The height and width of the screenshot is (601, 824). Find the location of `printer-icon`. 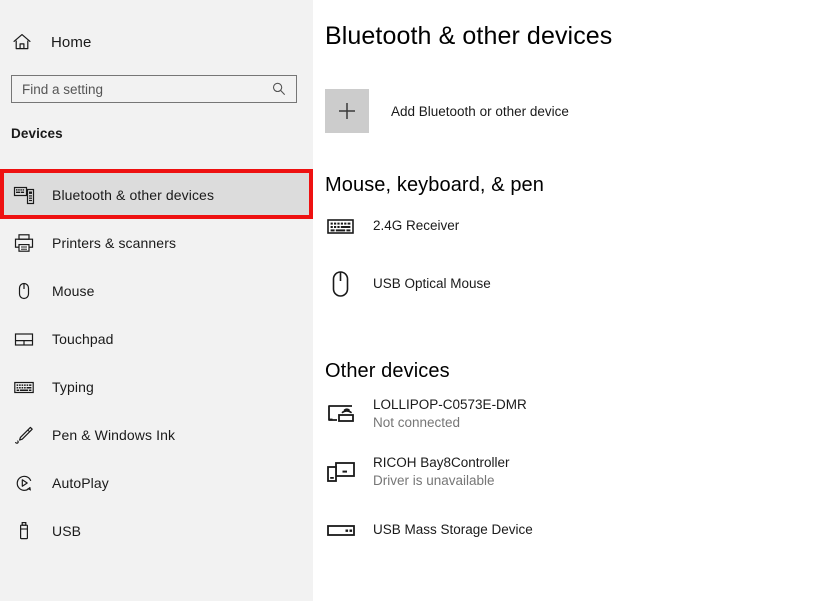

printer-icon is located at coordinates (24, 243).